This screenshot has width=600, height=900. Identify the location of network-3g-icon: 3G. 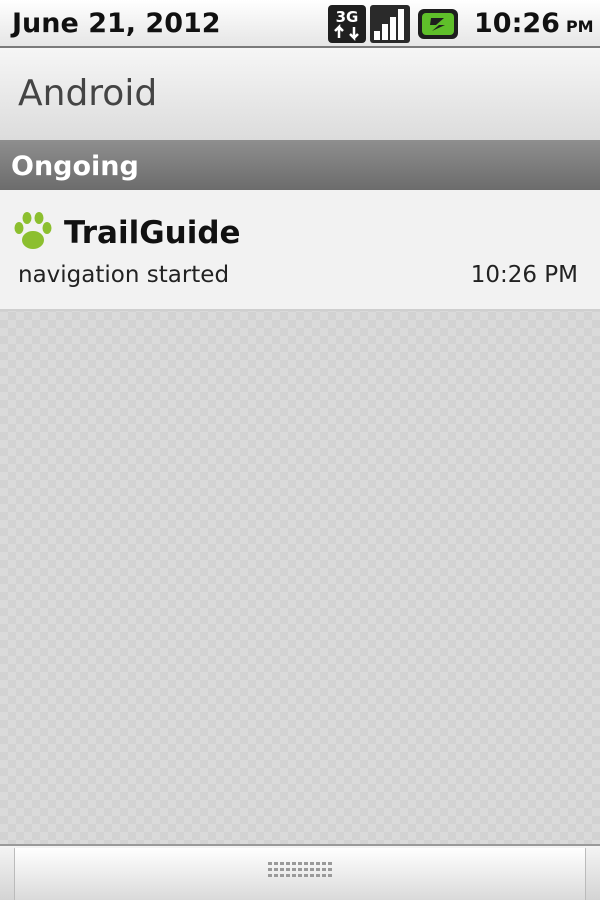
(347, 24).